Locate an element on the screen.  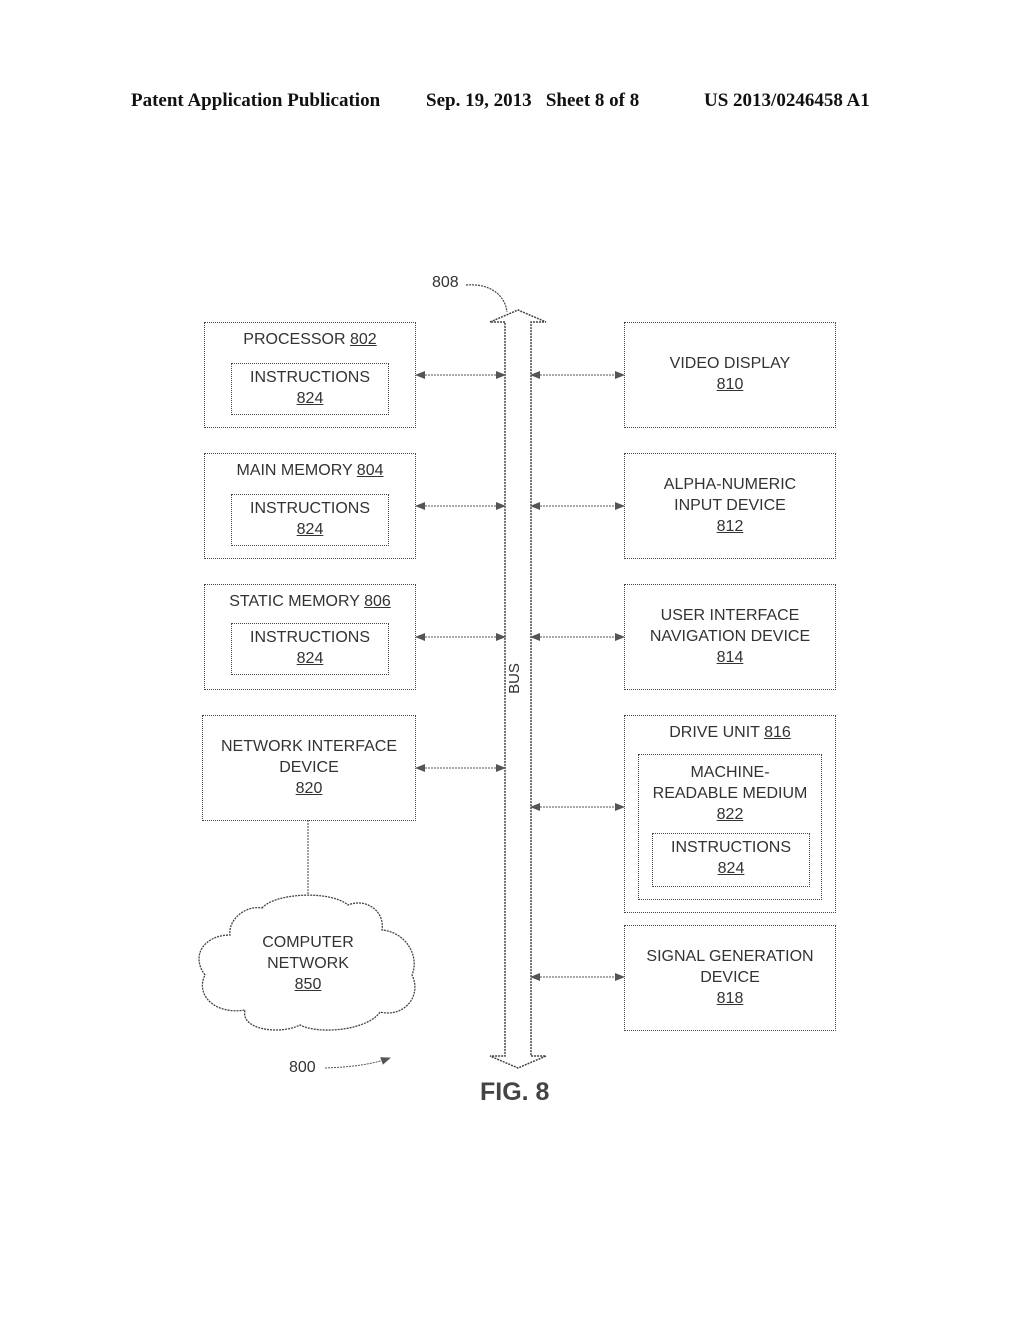
processor-box: PROCESSOR 802 INSTRUCTIONS 824 is located at coordinates (310, 375).